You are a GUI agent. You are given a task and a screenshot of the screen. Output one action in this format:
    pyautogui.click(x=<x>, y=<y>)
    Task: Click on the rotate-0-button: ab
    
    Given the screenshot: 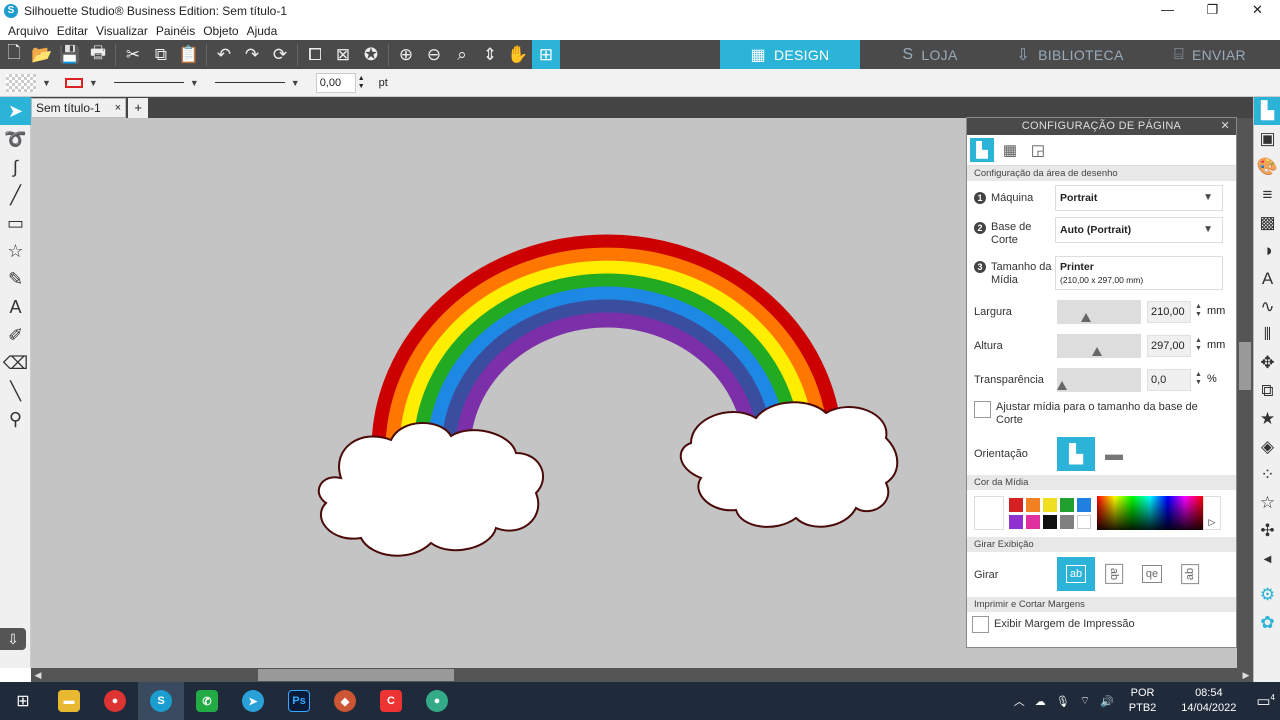 What is the action you would take?
    pyautogui.click(x=1076, y=574)
    